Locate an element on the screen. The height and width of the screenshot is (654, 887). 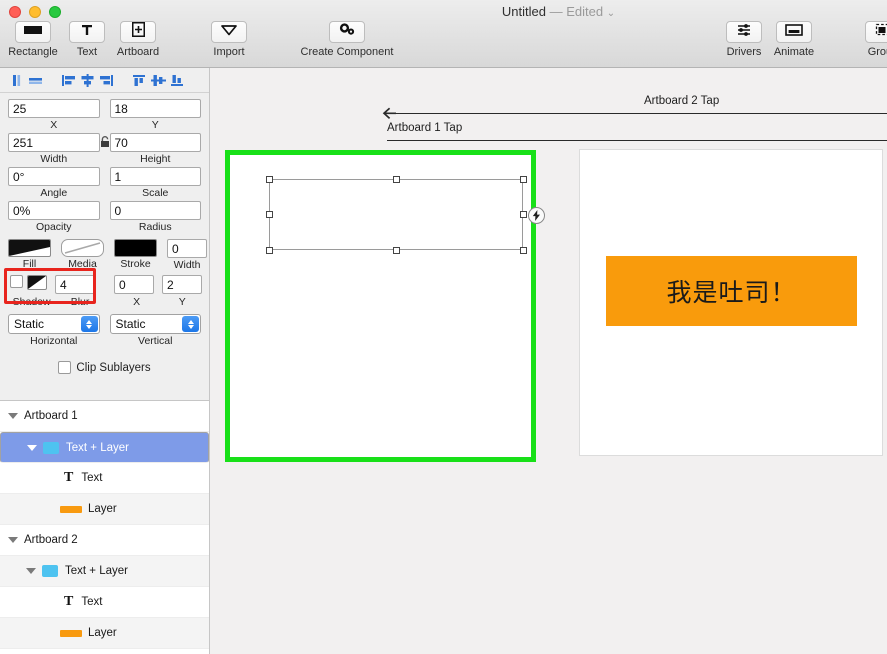
blur-input is located at coordinates (75, 284).